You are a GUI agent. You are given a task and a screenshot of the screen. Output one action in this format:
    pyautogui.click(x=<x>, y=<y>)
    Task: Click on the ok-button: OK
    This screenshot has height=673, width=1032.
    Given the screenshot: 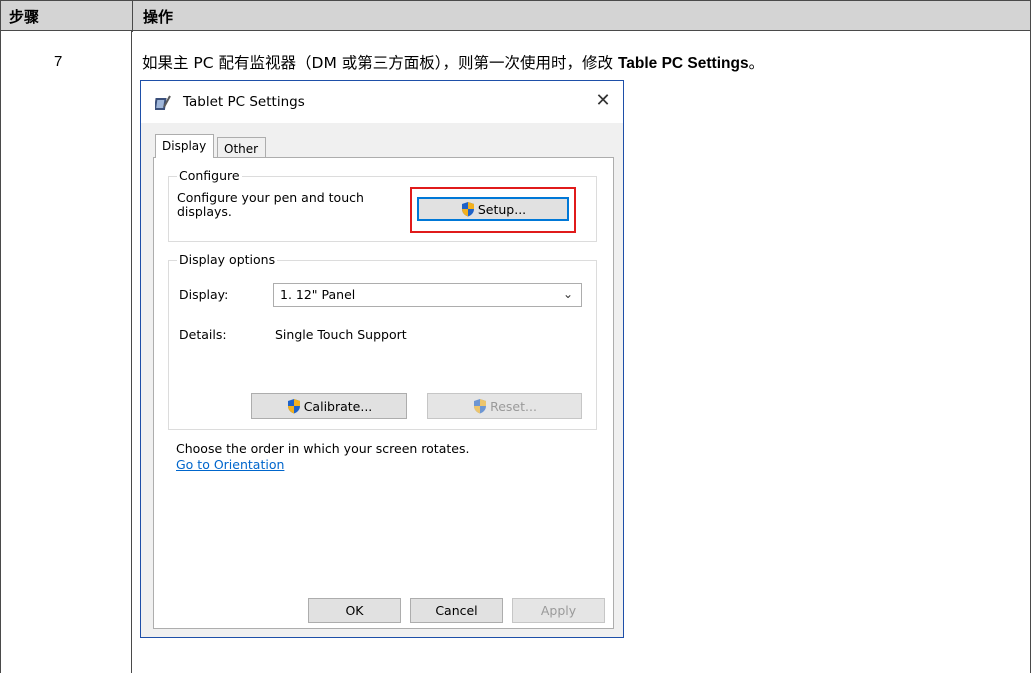 What is the action you would take?
    pyautogui.click(x=354, y=610)
    